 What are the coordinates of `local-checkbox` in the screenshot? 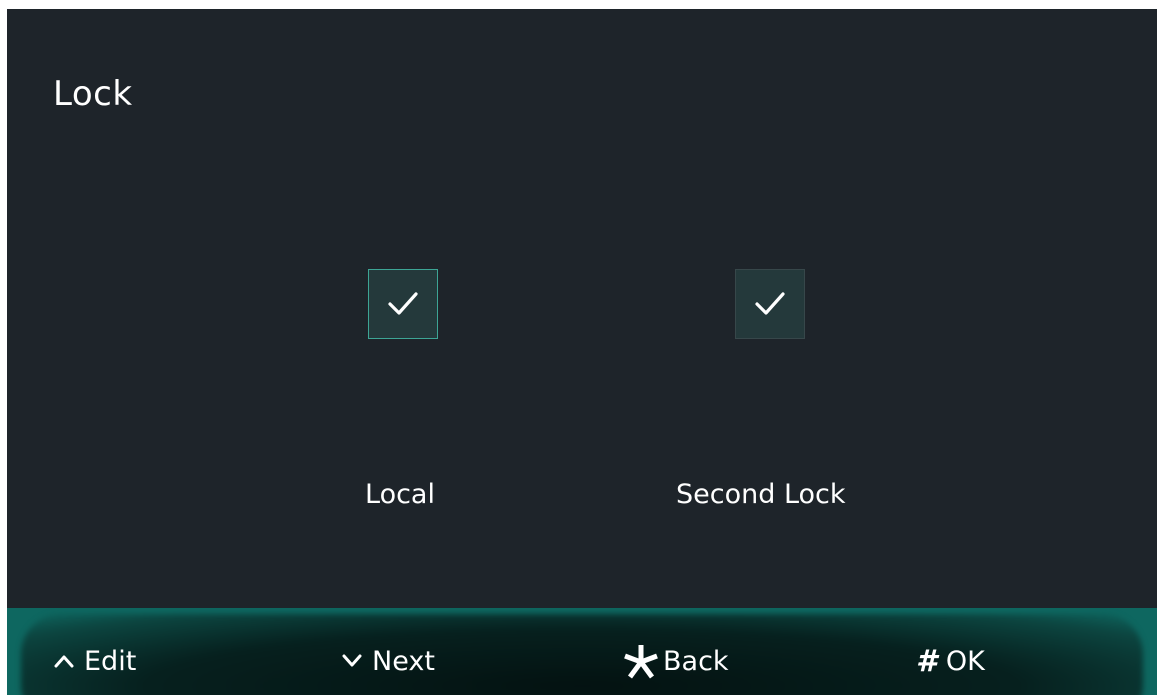 It's located at (403, 304).